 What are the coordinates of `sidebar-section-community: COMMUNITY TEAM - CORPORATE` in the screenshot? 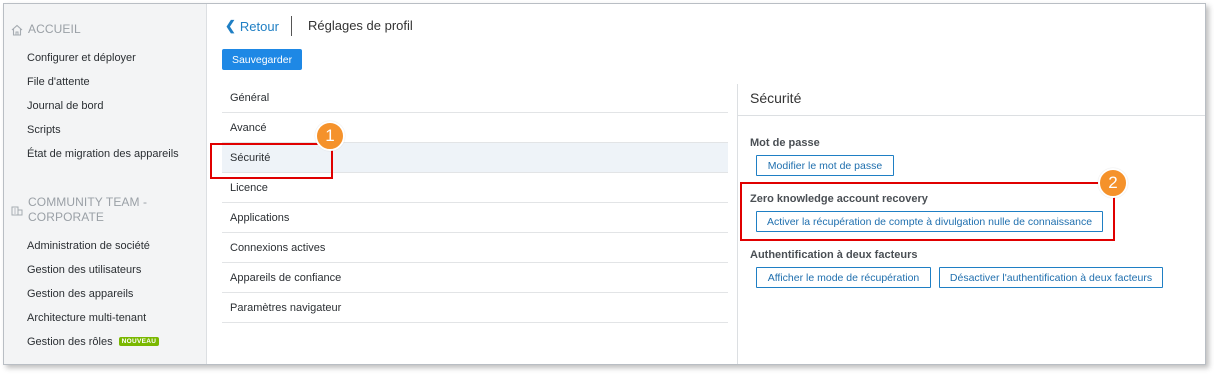 It's located at (78, 210).